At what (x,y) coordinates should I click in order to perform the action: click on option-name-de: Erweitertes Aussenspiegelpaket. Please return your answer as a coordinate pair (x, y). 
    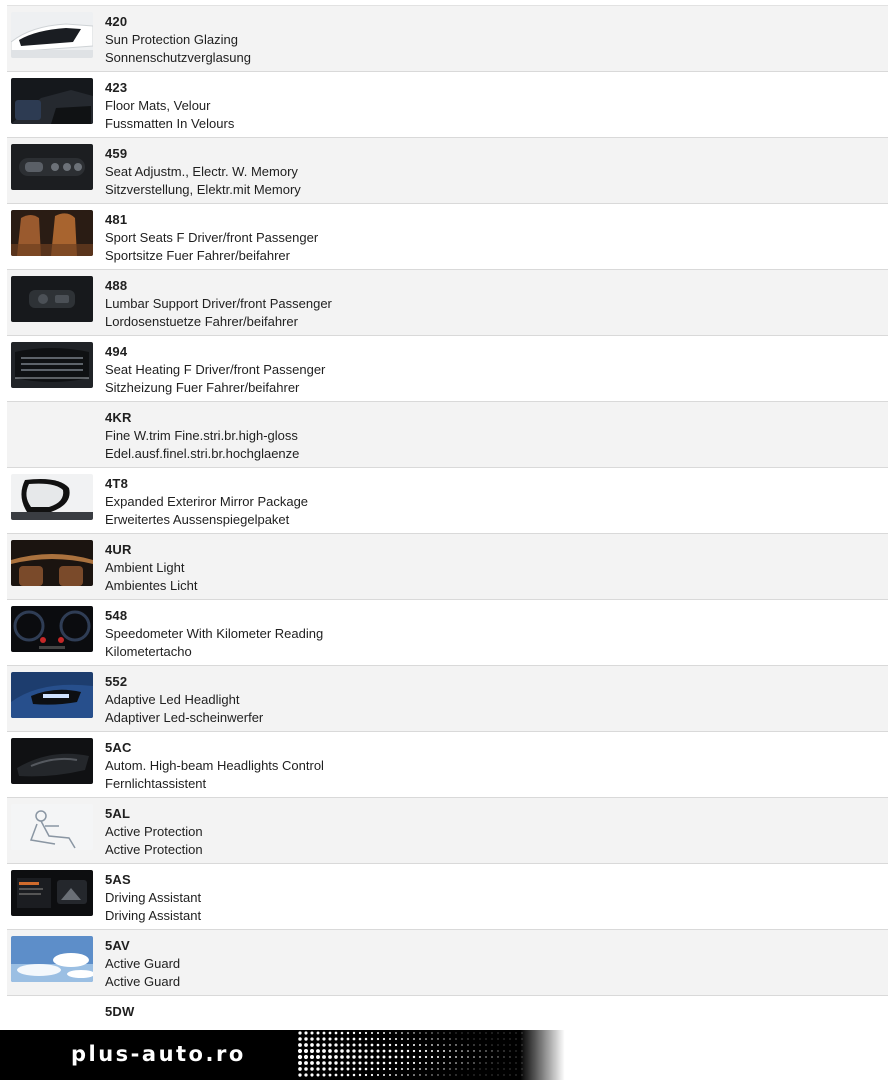
    Looking at the image, I should click on (197, 519).